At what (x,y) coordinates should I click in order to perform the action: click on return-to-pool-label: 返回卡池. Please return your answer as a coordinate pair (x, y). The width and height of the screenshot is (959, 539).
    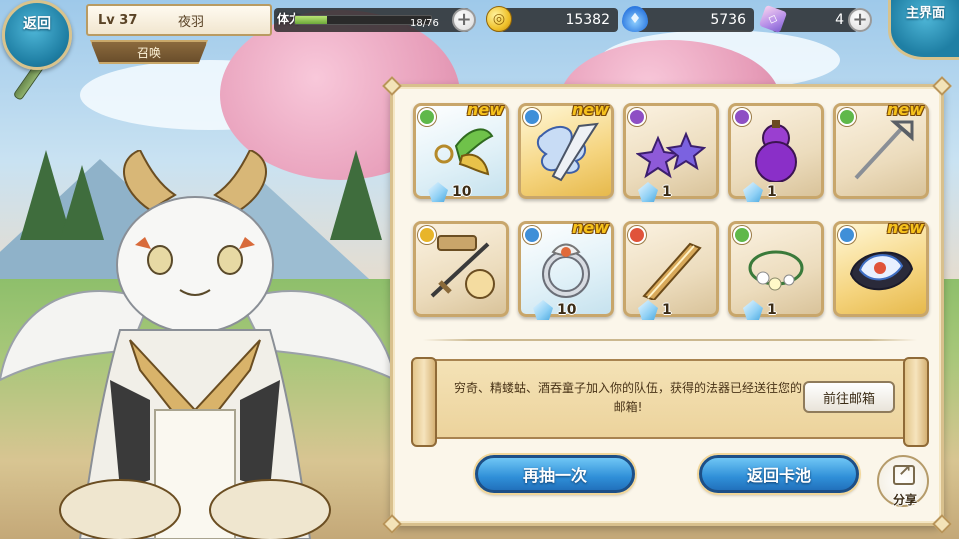
    Looking at the image, I should click on (778, 475).